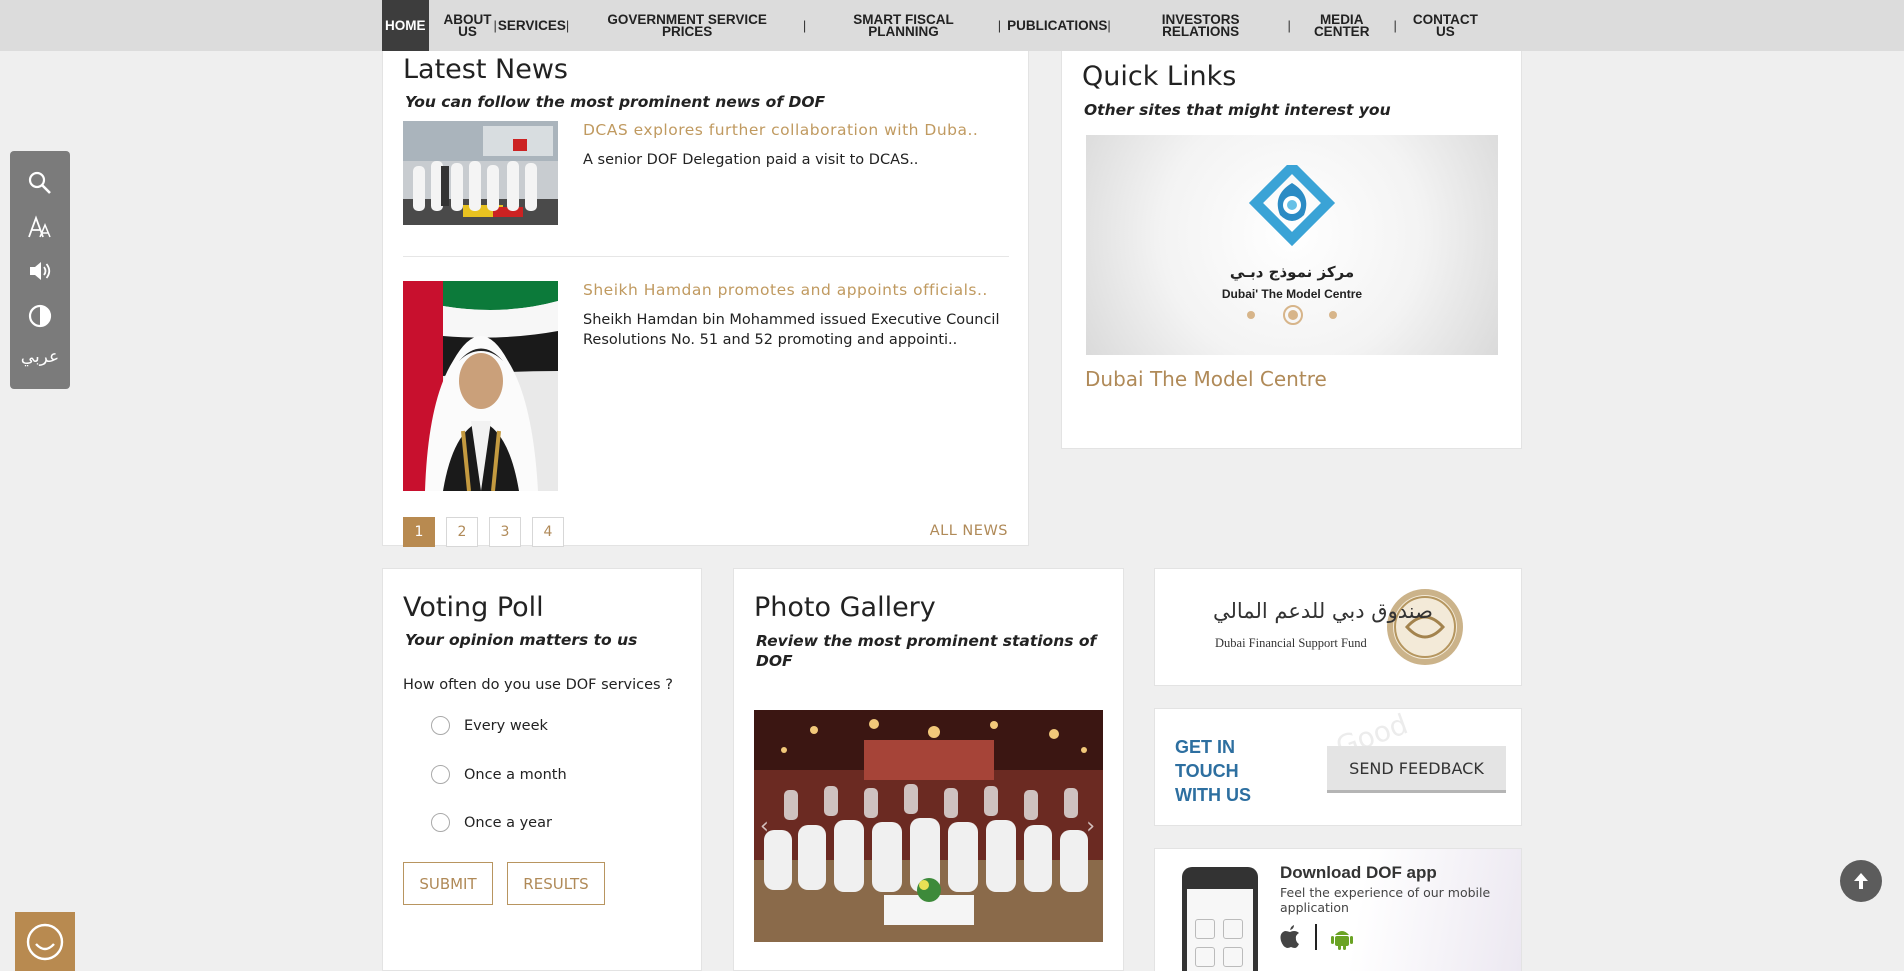 Image resolution: width=1904 pixels, height=971 pixels. I want to click on contrast-icon, so click(40, 316).